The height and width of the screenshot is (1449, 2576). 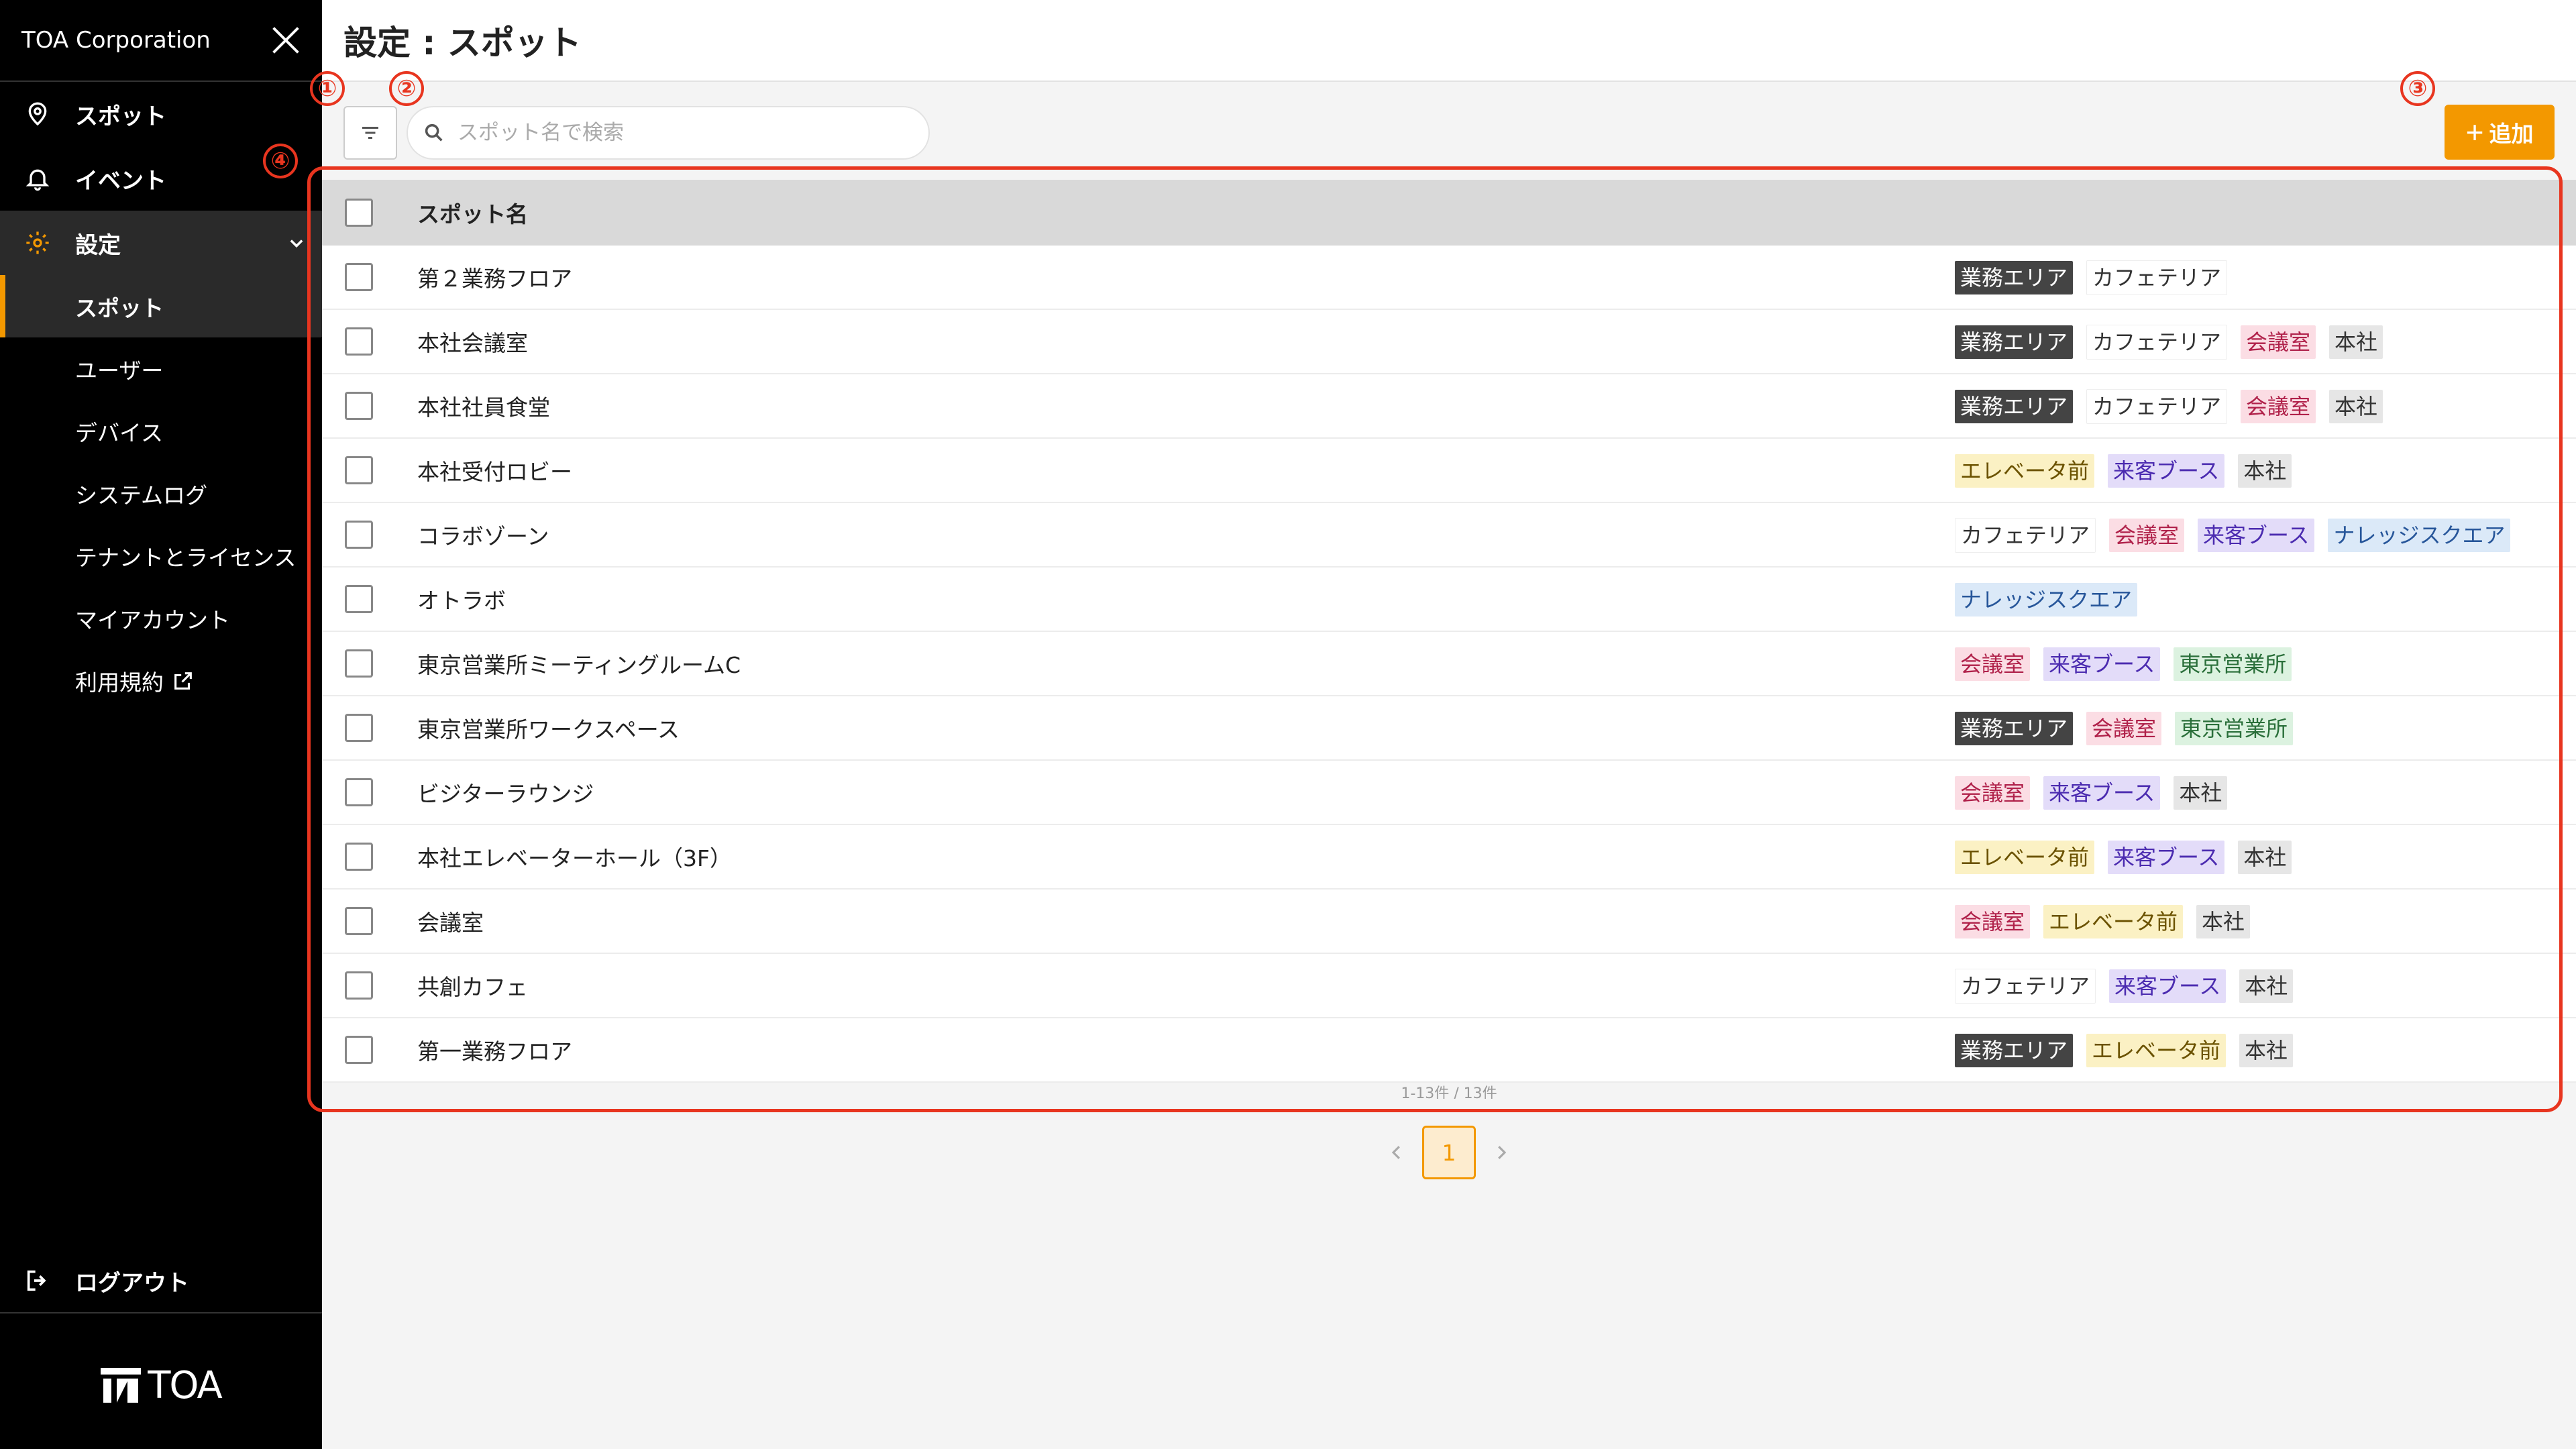 I want to click on table-row: 本社エレベーターホール（3F） エレベータ前 来客ブース 本社, so click(x=1449, y=857).